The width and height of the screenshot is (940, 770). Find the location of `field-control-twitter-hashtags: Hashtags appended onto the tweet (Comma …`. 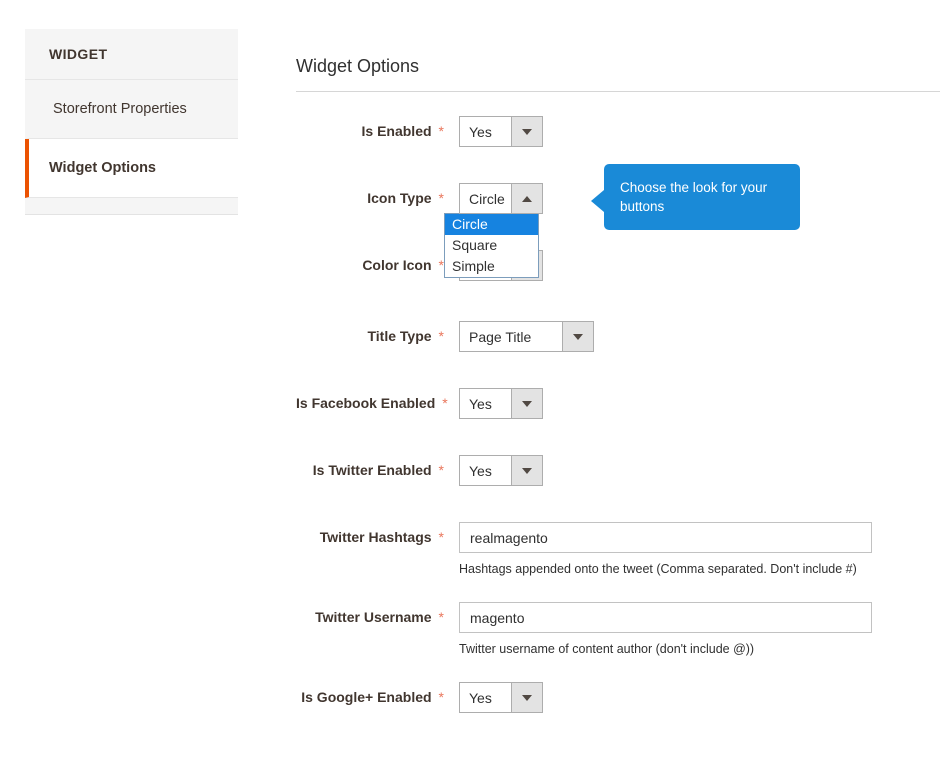

field-control-twitter-hashtags: Hashtags appended onto the tweet (Comma … is located at coordinates (658, 549).